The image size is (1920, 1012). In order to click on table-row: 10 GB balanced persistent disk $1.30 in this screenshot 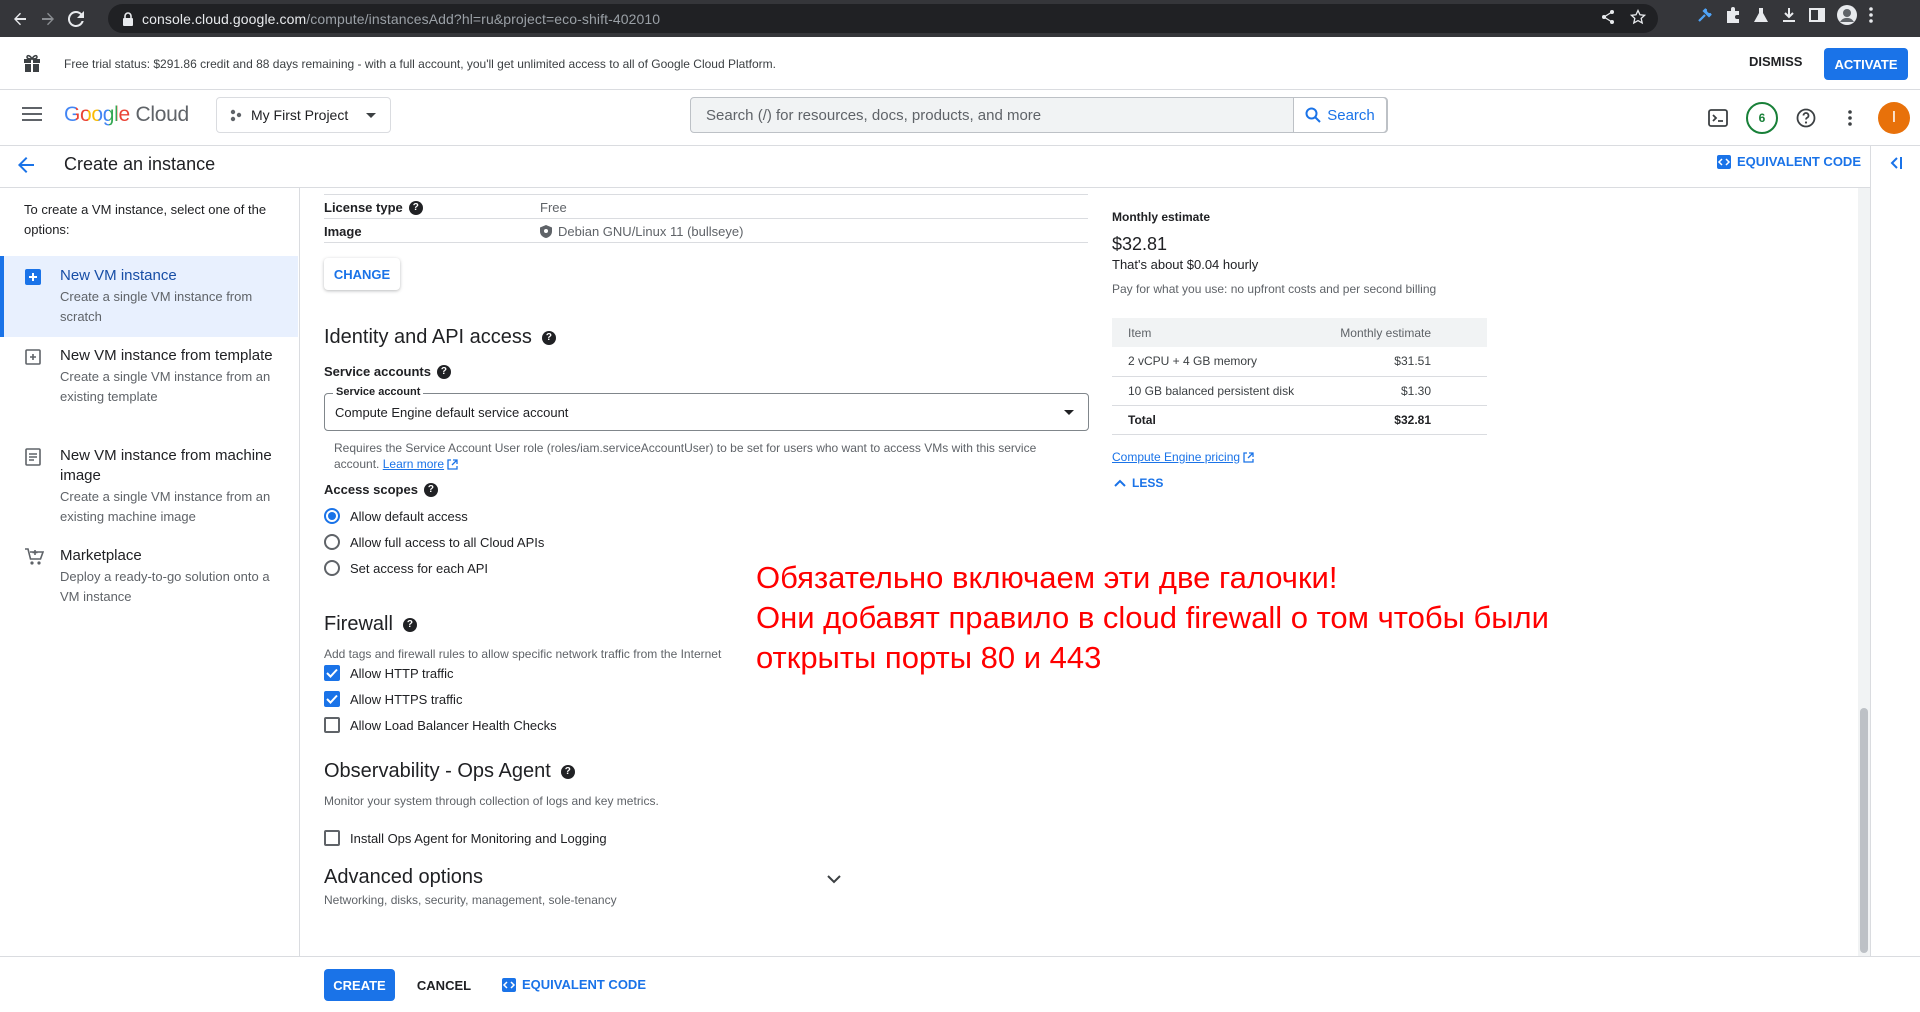, I will do `click(1299, 391)`.